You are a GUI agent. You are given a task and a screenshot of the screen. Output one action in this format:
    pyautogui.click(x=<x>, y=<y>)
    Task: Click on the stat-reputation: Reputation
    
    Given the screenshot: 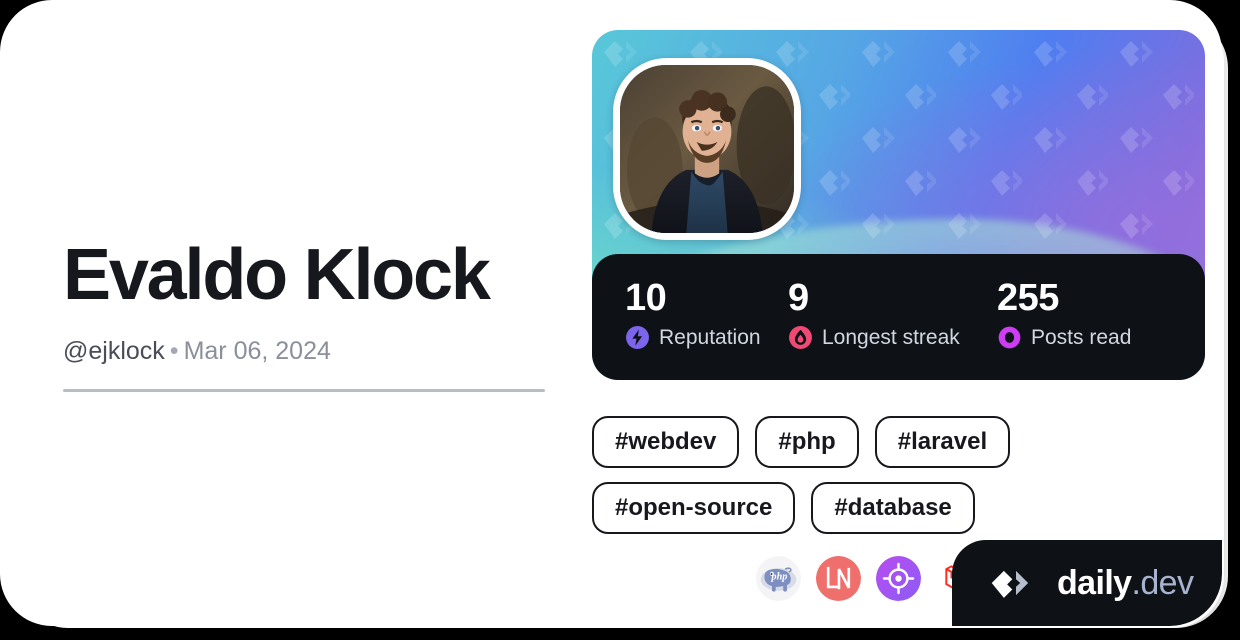 What is the action you would take?
    pyautogui.click(x=706, y=337)
    